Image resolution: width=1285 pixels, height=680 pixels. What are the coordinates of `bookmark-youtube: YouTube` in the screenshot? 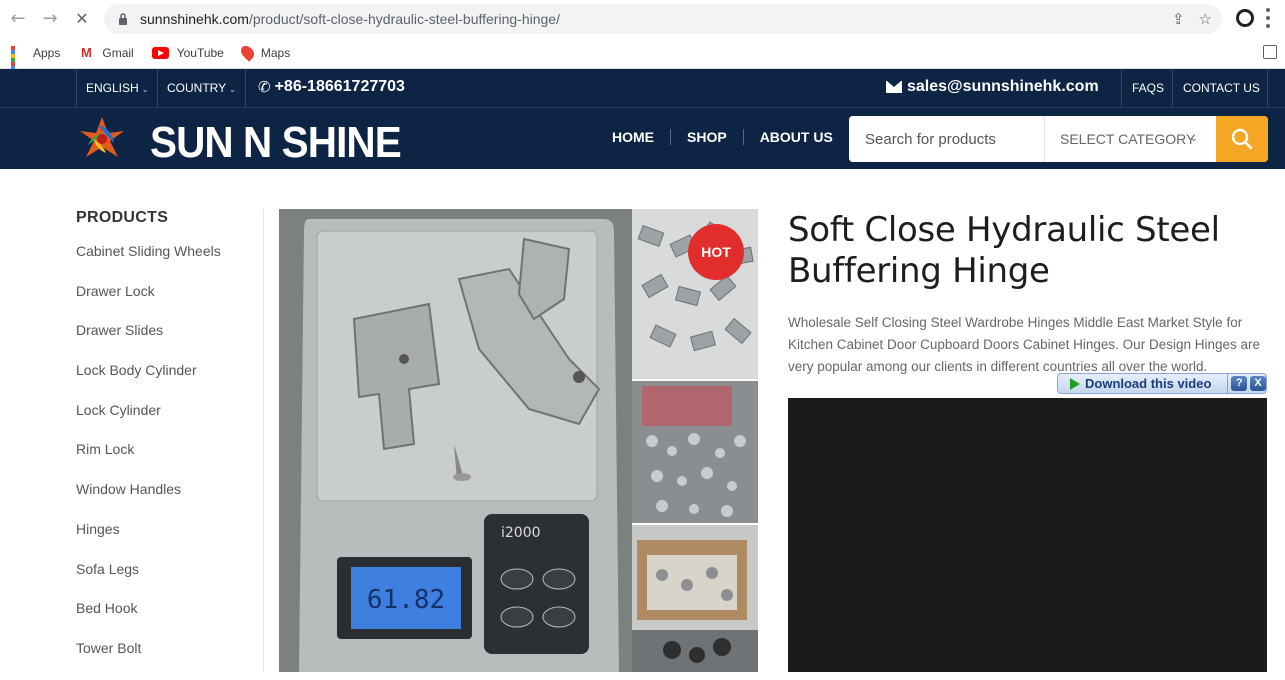 It's located at (187, 52).